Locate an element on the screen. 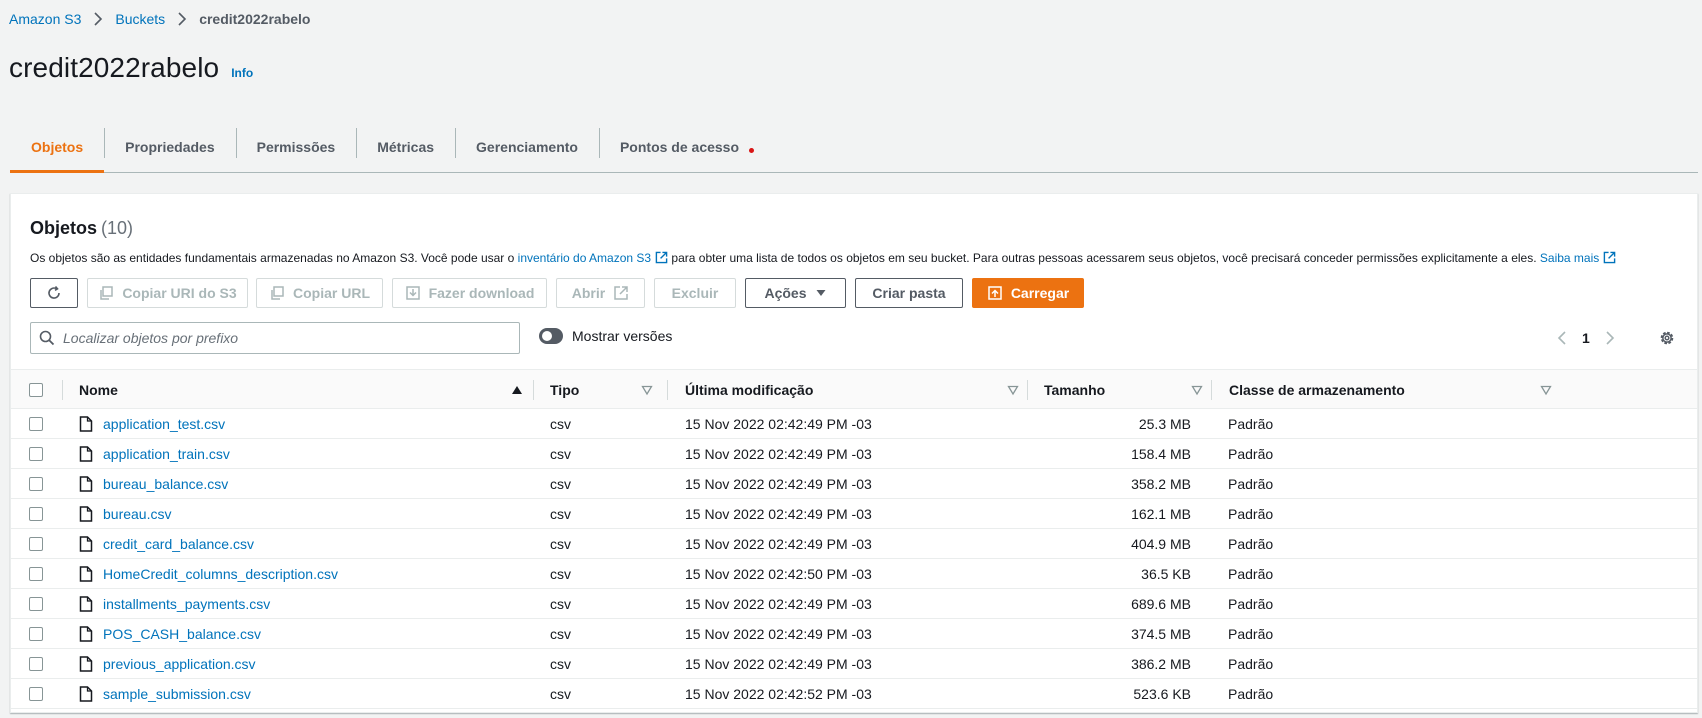 Image resolution: width=1702 pixels, height=718 pixels. object-size: 523.6 KB is located at coordinates (1162, 693).